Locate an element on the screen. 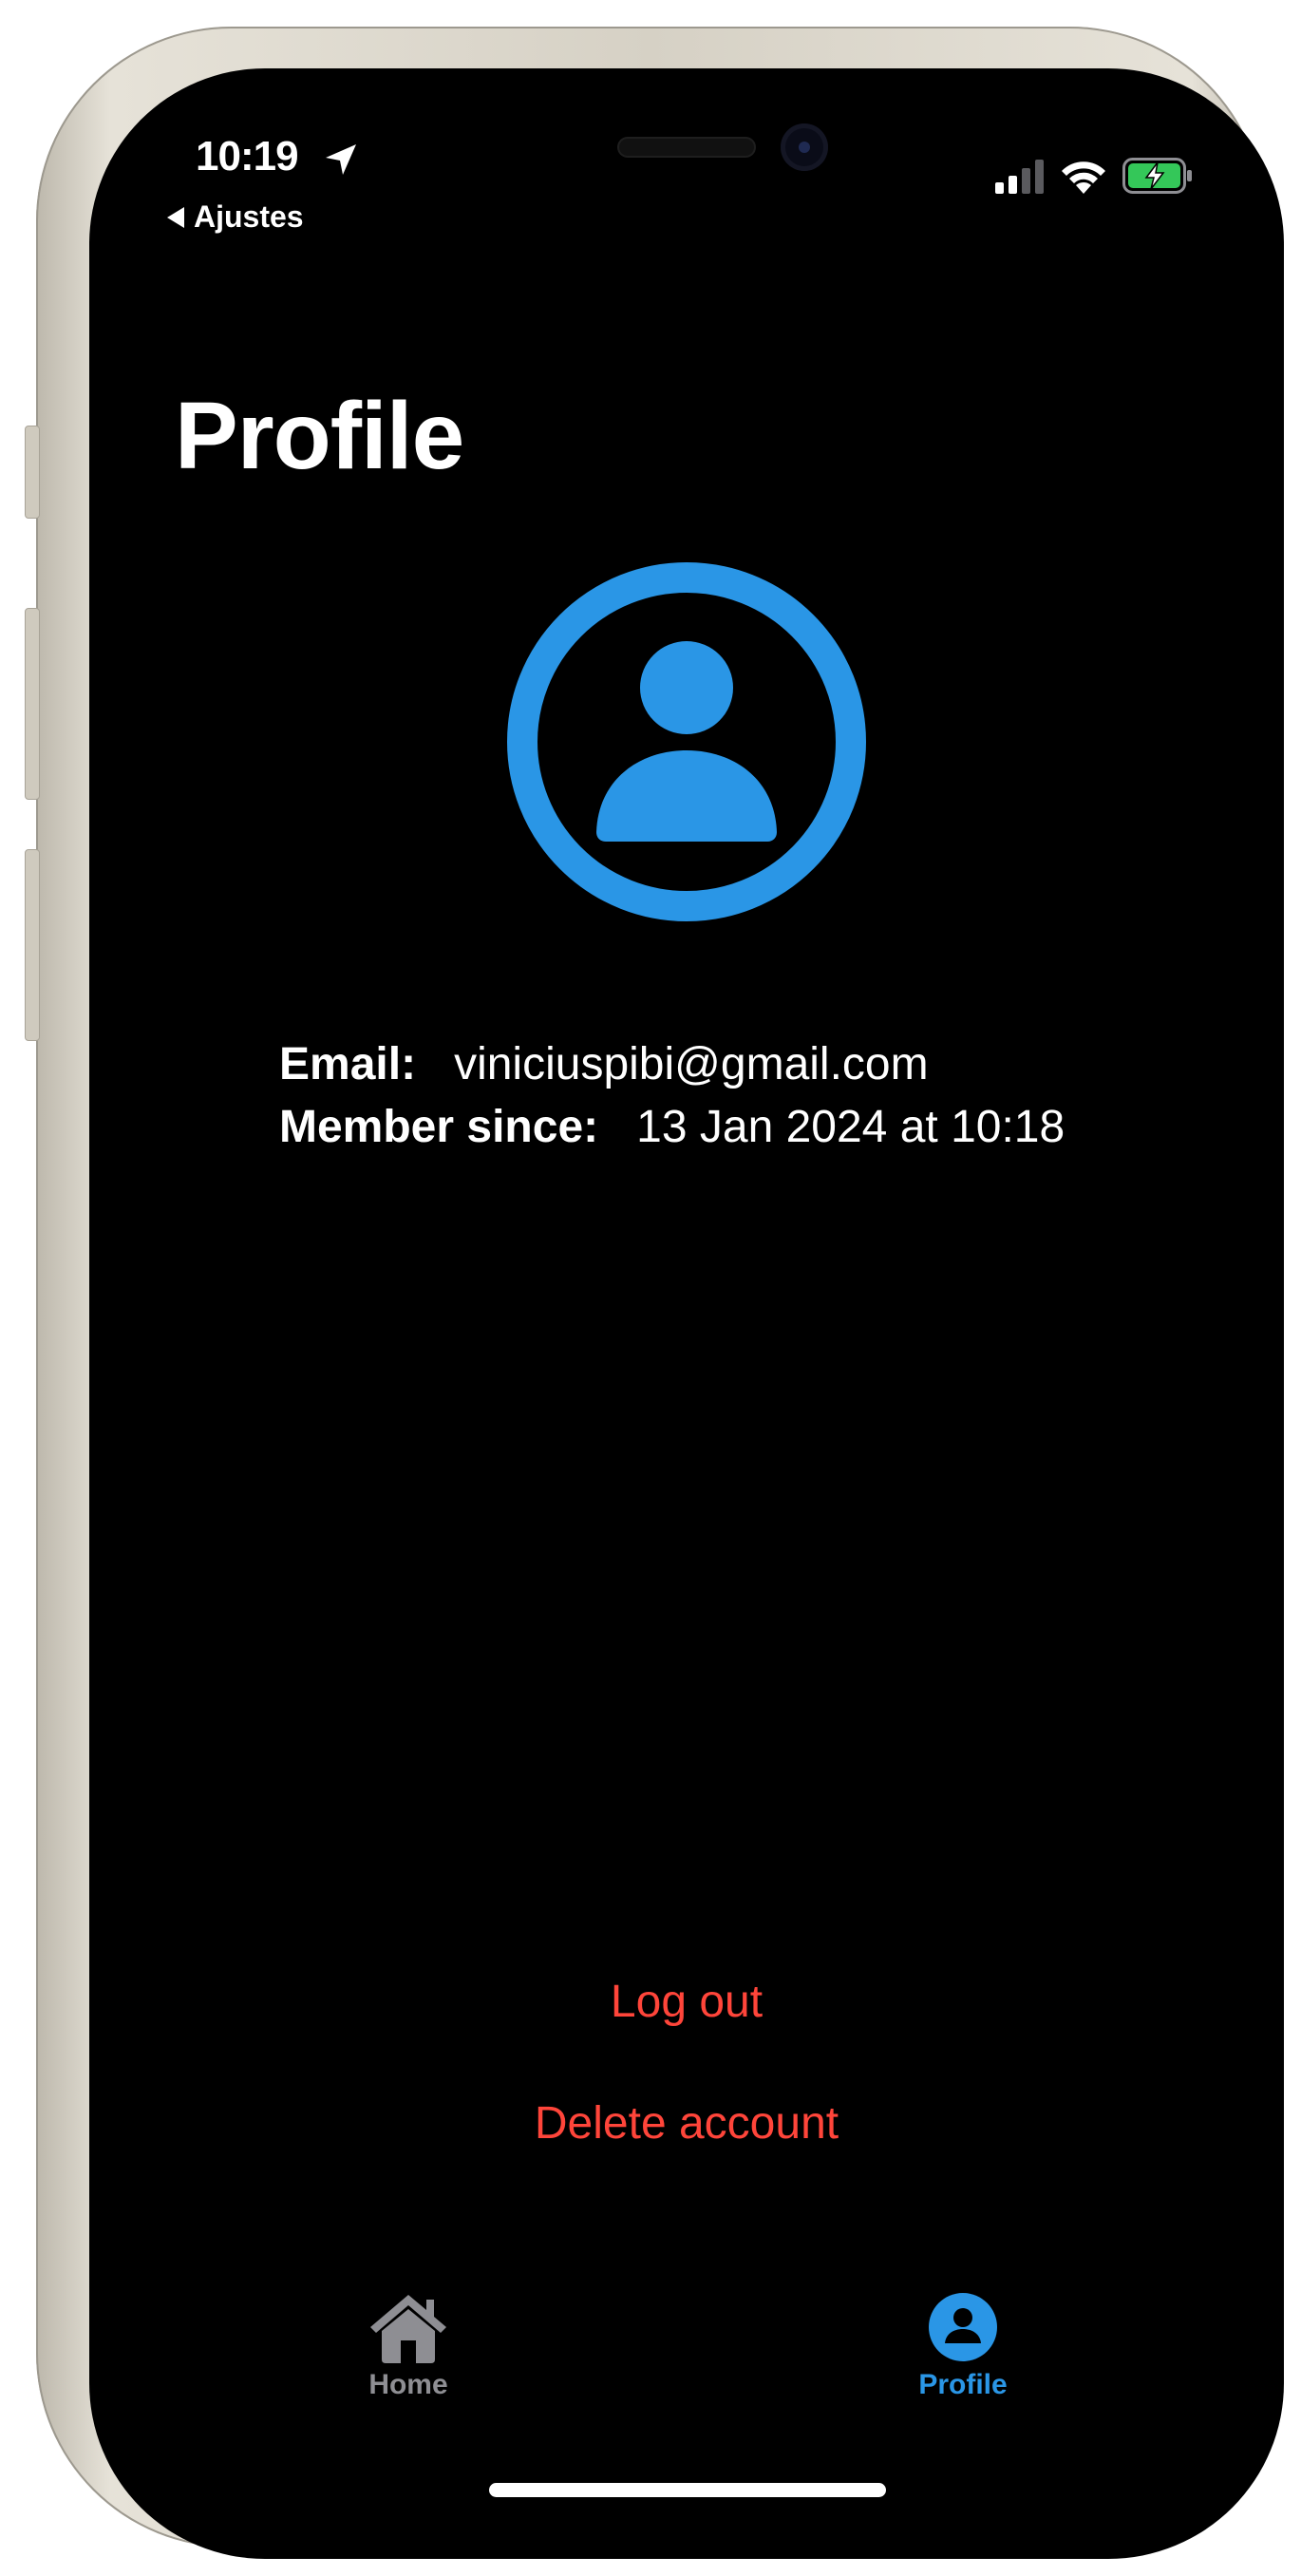 This screenshot has width=1301, height=2576. email-row: Email: viniciuspibi@gmail.com is located at coordinates (672, 1064).